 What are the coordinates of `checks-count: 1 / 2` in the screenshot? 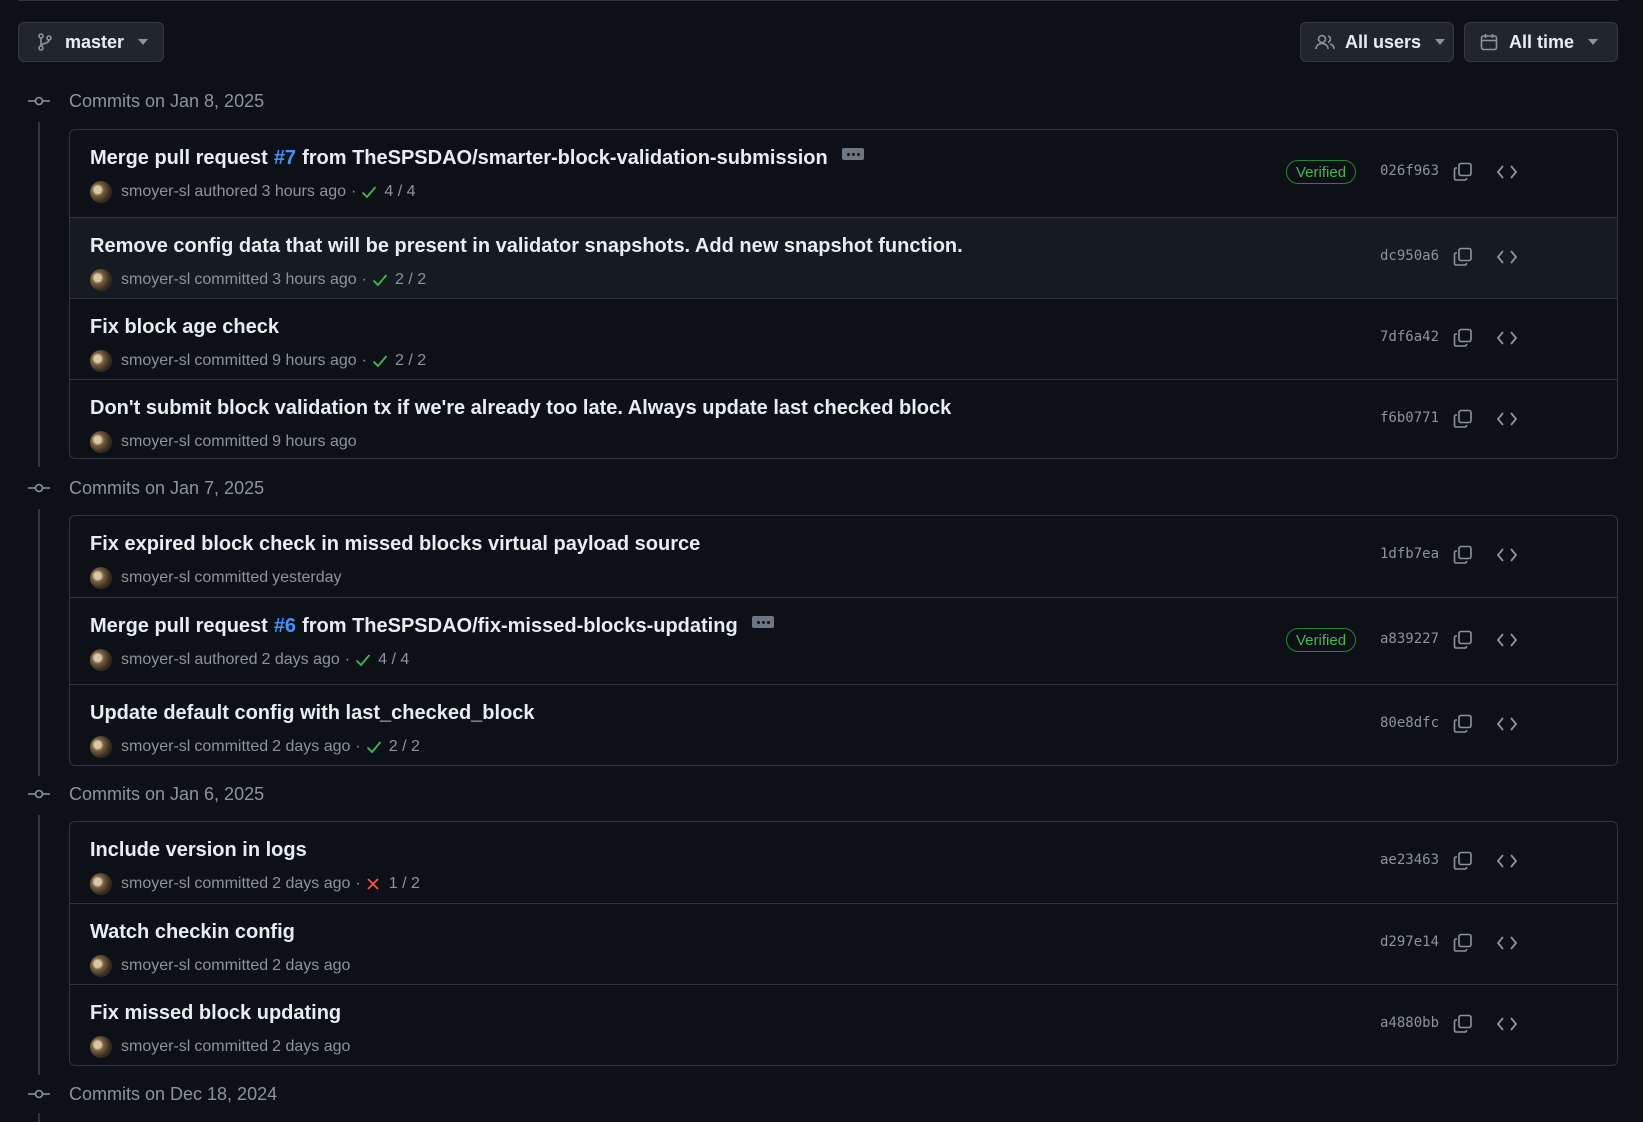 It's located at (404, 884).